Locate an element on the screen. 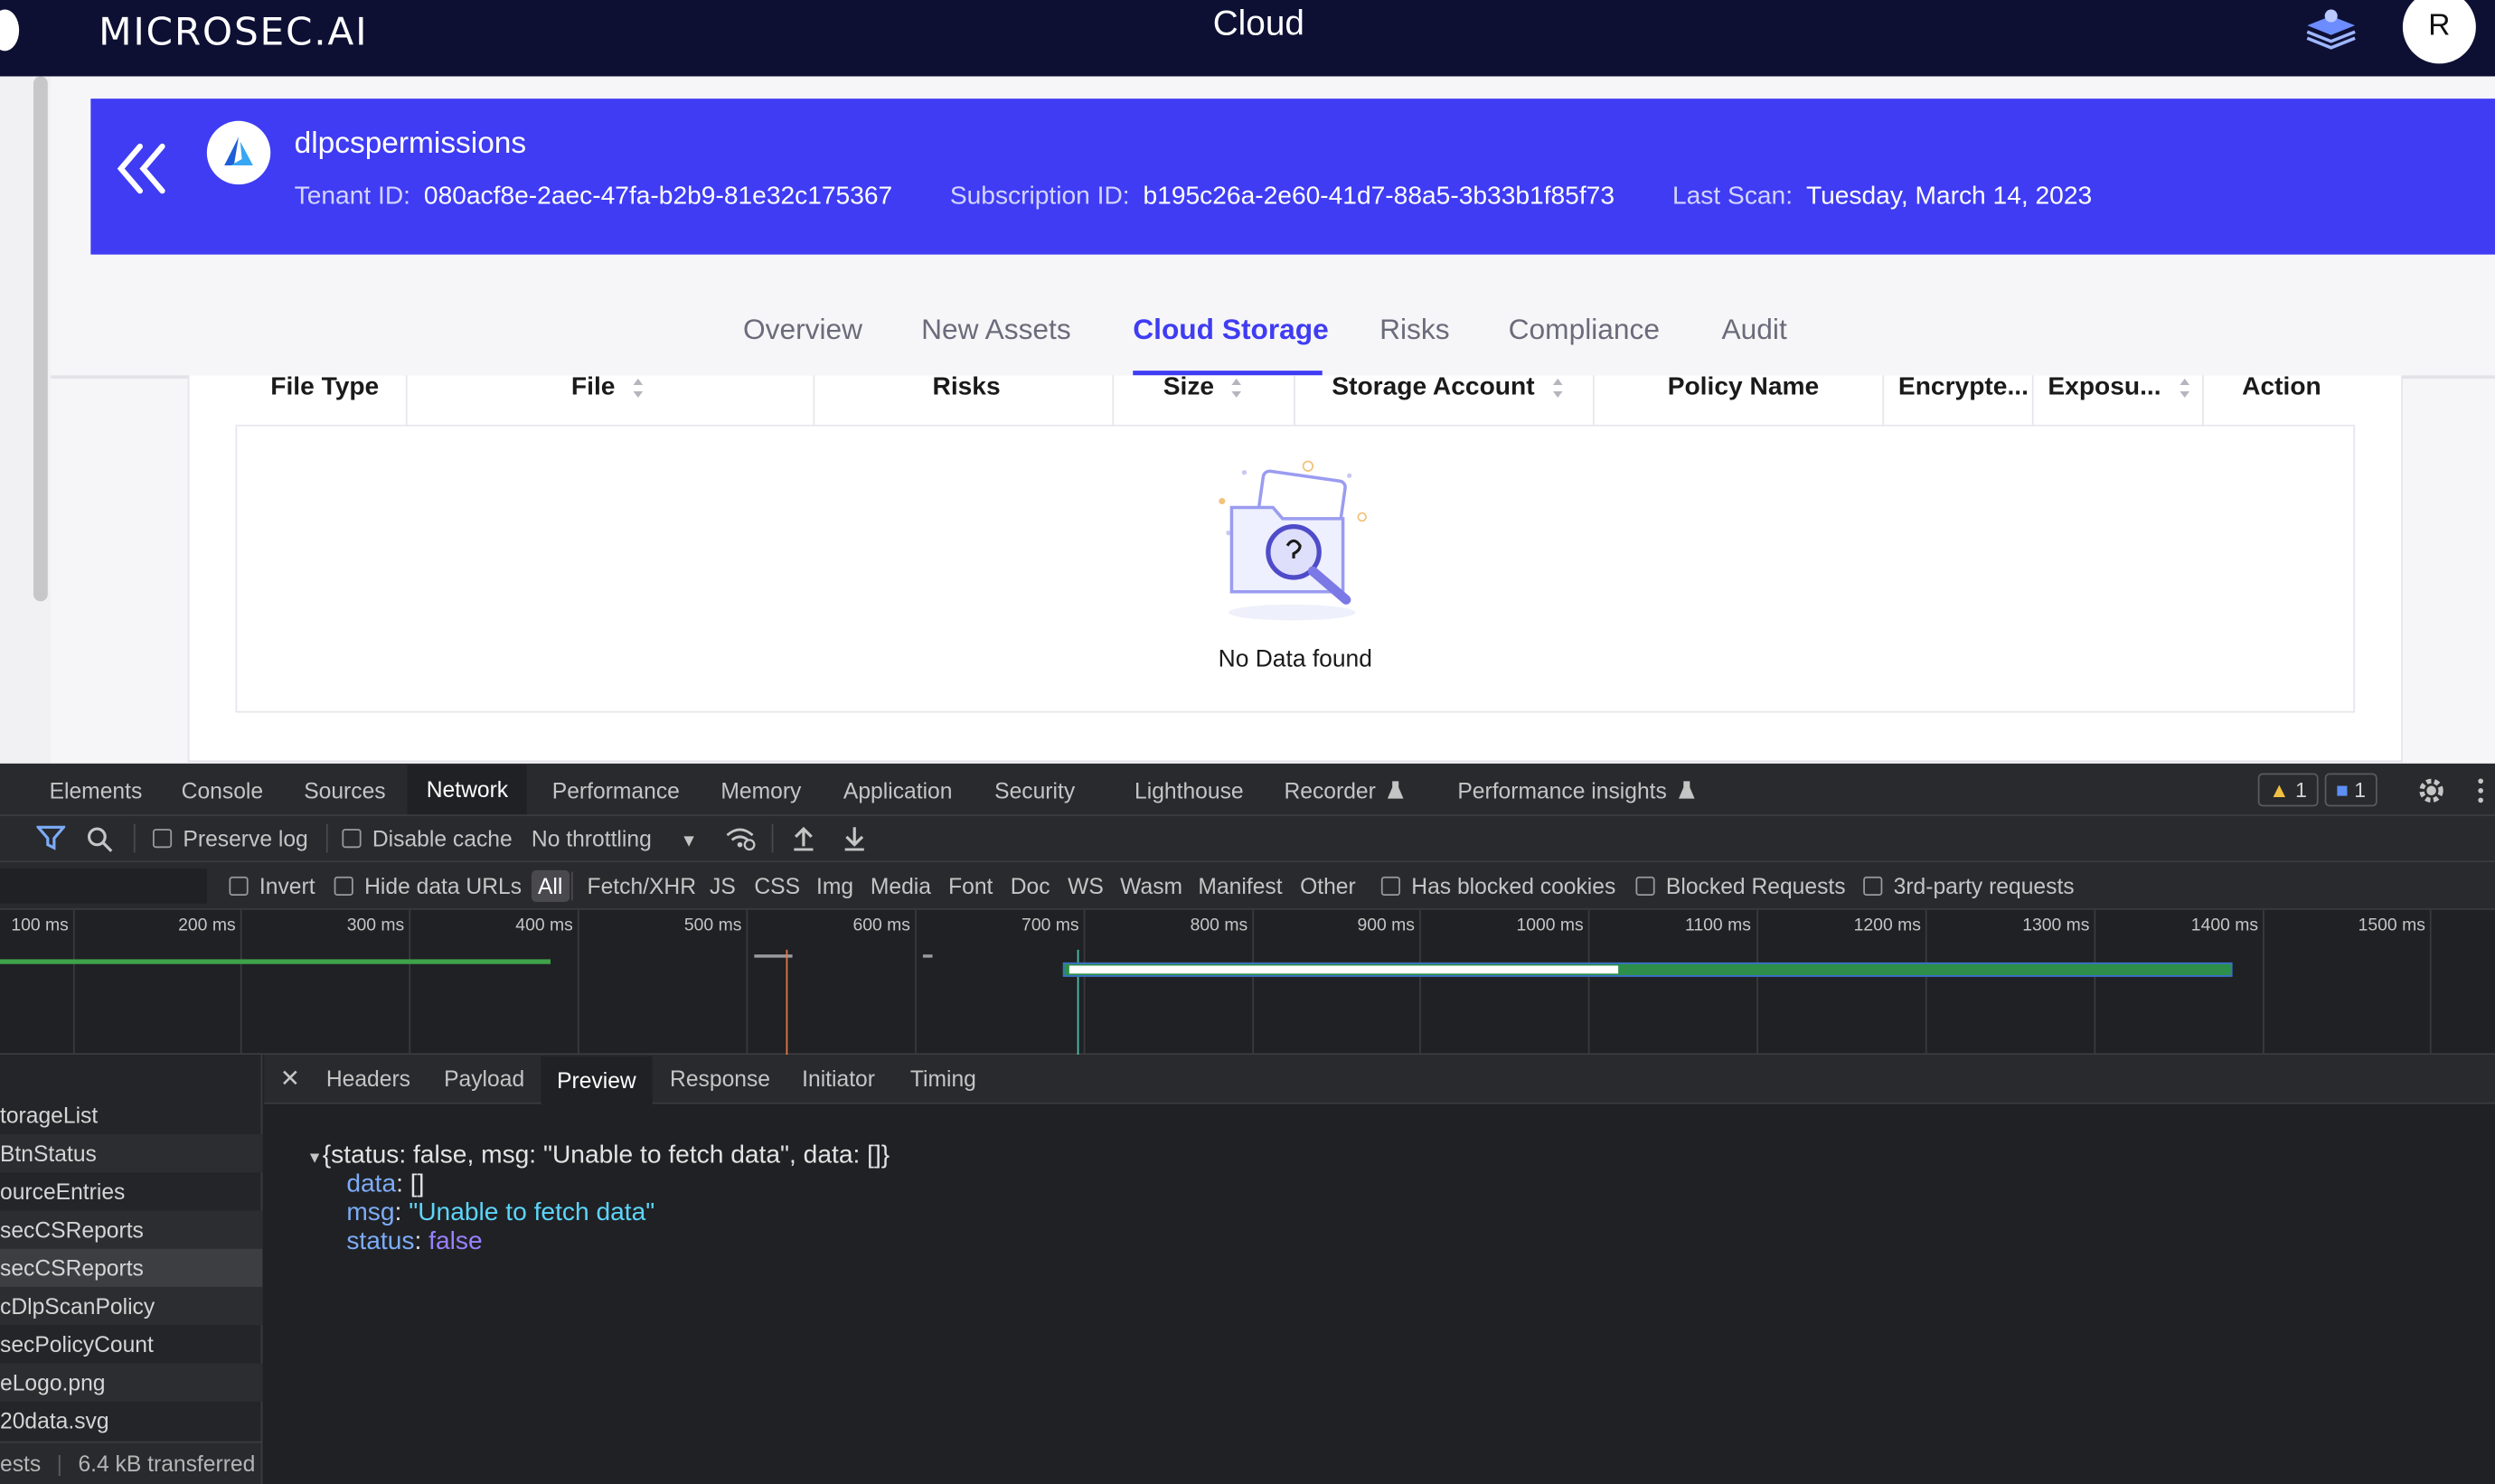 The image size is (2495, 1484). request-row: BtnStatus is located at coordinates (131, 1153).